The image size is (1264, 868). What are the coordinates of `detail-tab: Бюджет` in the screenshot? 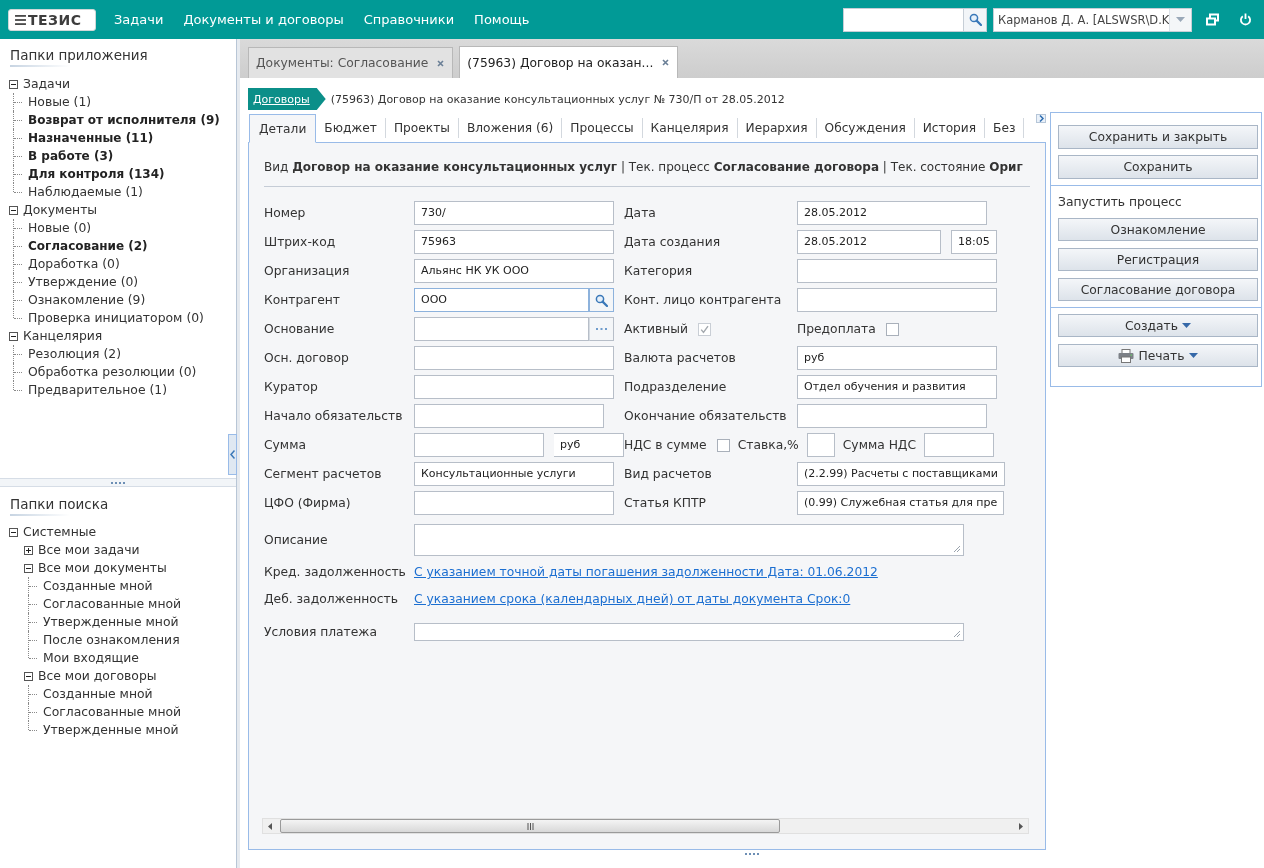 It's located at (351, 128).